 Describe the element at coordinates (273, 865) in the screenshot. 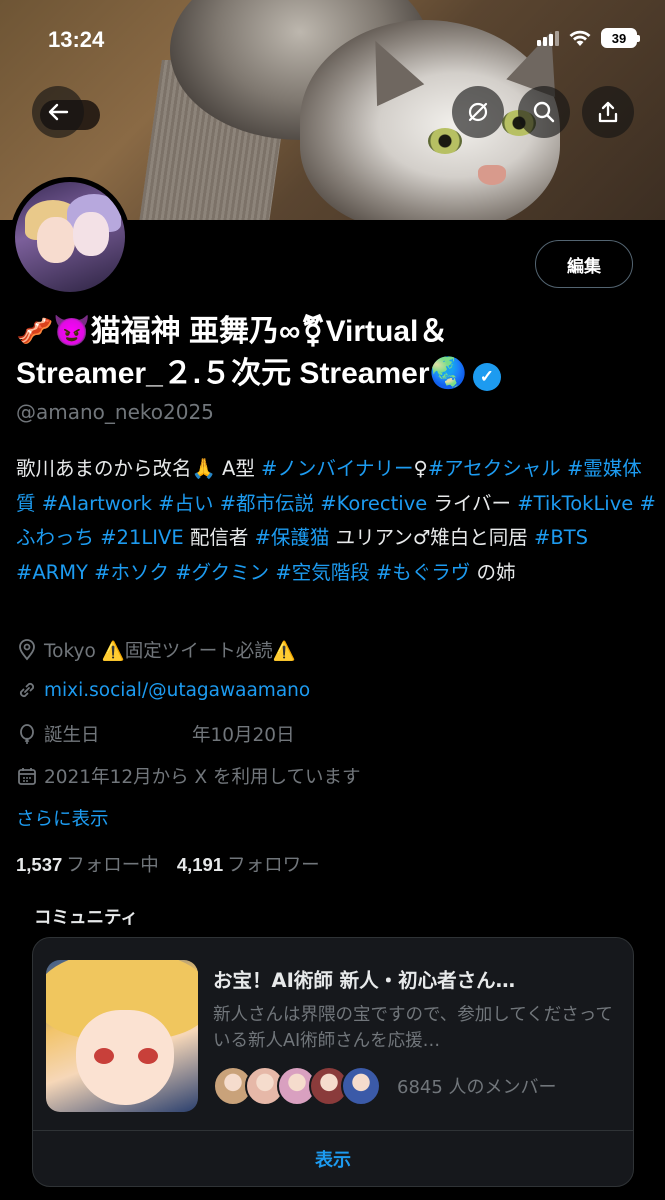

I see `followers-label: フォロワー` at that location.